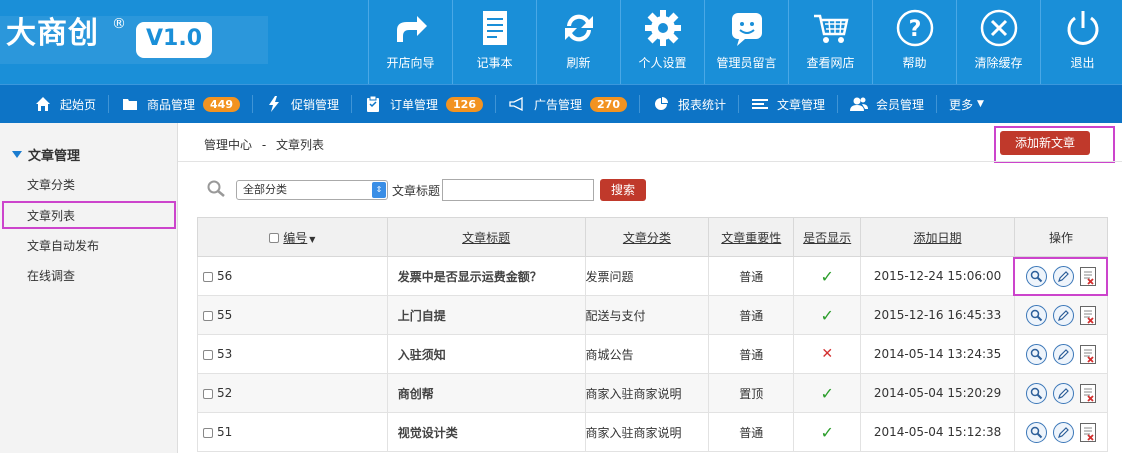 This screenshot has width=1122, height=453. What do you see at coordinates (980, 104) in the screenshot?
I see `caret-down-icon: ▼` at bounding box center [980, 104].